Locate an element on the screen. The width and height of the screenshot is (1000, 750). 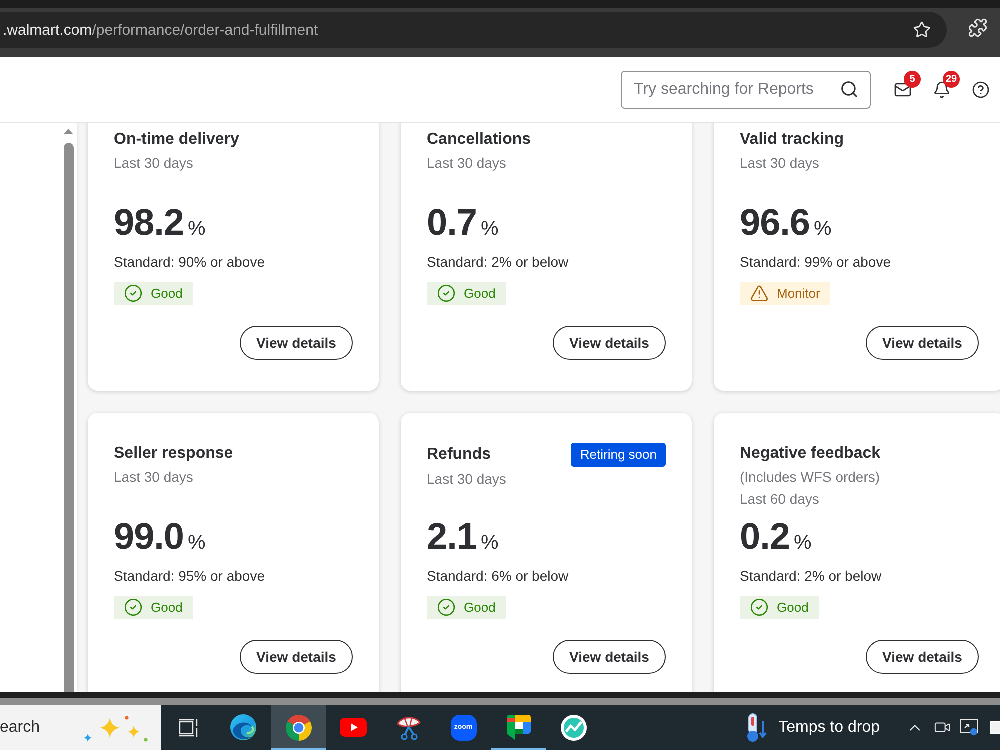
help-icon is located at coordinates (981, 89).